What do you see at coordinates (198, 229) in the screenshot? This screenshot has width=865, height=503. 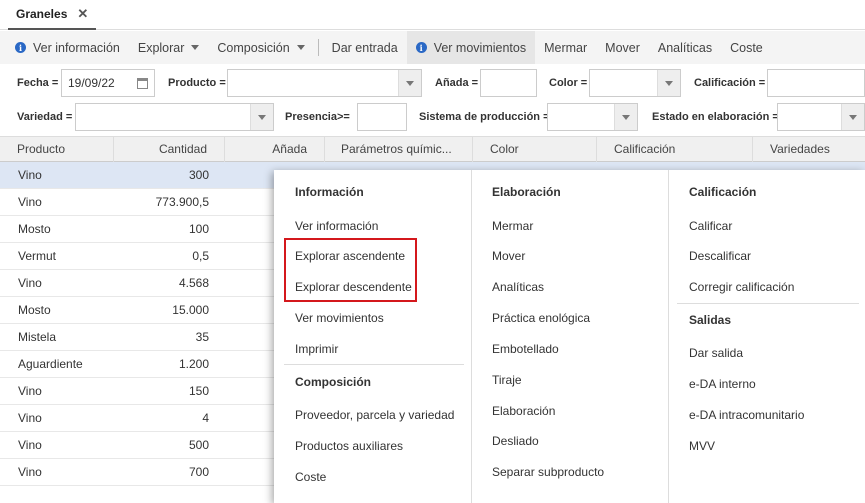 I see `cell-cantidad: 100` at bounding box center [198, 229].